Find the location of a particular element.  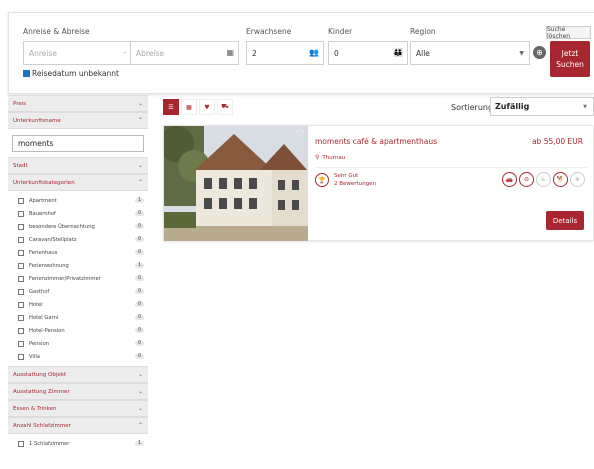

category-label: Ferienwohnung is located at coordinates (49, 265).